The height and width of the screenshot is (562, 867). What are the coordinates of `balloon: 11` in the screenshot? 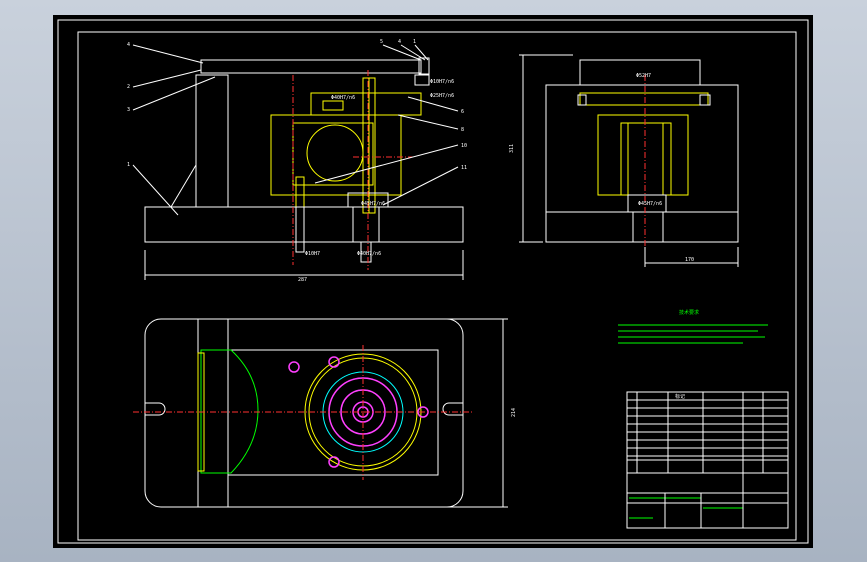 It's located at (464, 168).